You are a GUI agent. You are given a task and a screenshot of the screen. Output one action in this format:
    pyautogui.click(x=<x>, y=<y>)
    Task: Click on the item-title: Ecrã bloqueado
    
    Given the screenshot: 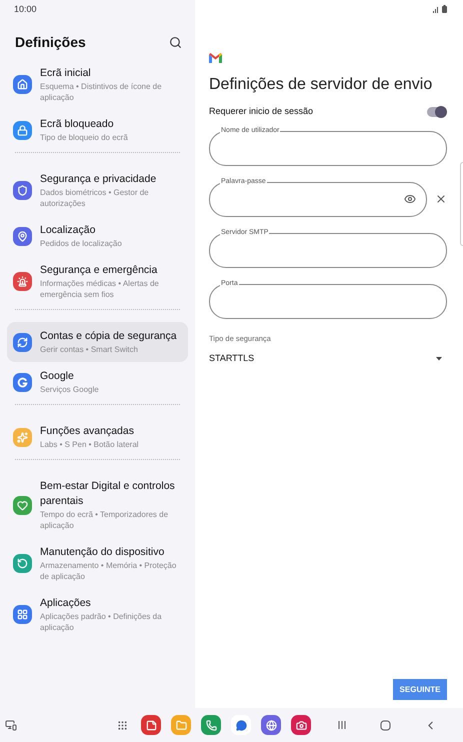 What is the action you would take?
    pyautogui.click(x=77, y=124)
    